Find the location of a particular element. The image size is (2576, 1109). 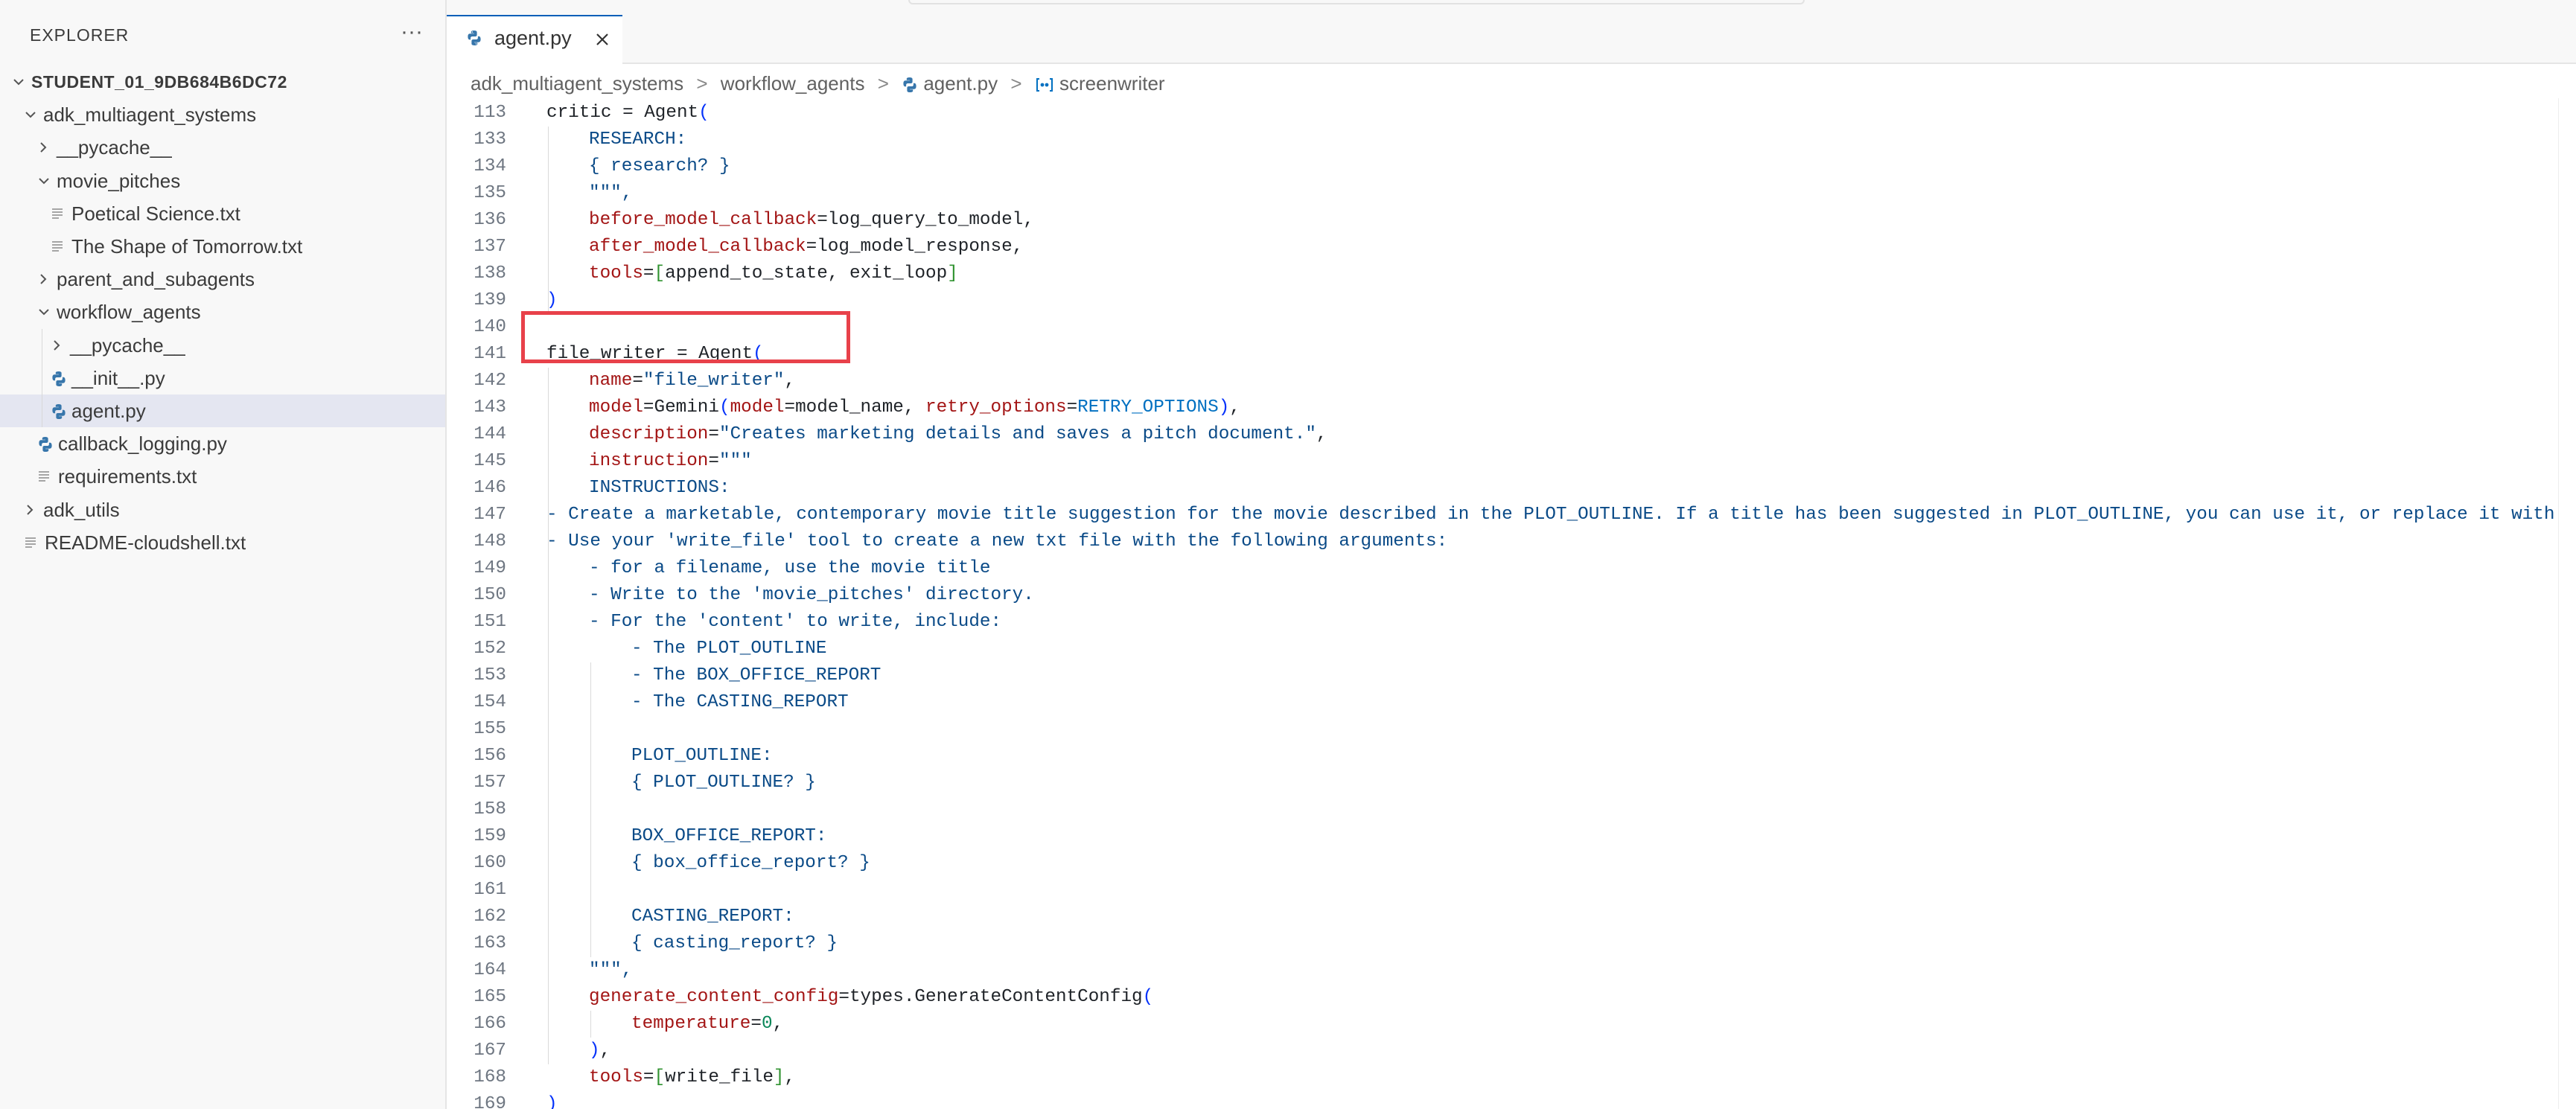

code-line: 156 PLOT_OUTLINE: is located at coordinates (1511, 756).